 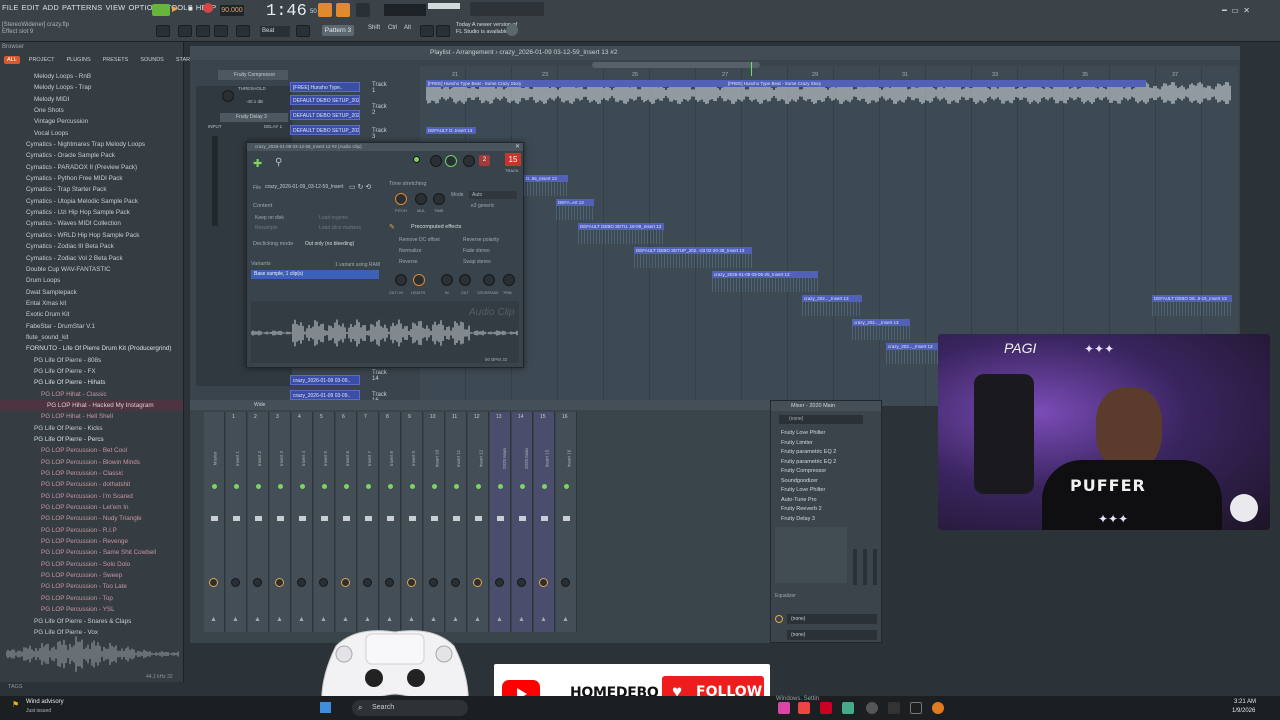 What do you see at coordinates (91, 530) in the screenshot?
I see `browser-item: PG LOP Percussion - R.I.P` at bounding box center [91, 530].